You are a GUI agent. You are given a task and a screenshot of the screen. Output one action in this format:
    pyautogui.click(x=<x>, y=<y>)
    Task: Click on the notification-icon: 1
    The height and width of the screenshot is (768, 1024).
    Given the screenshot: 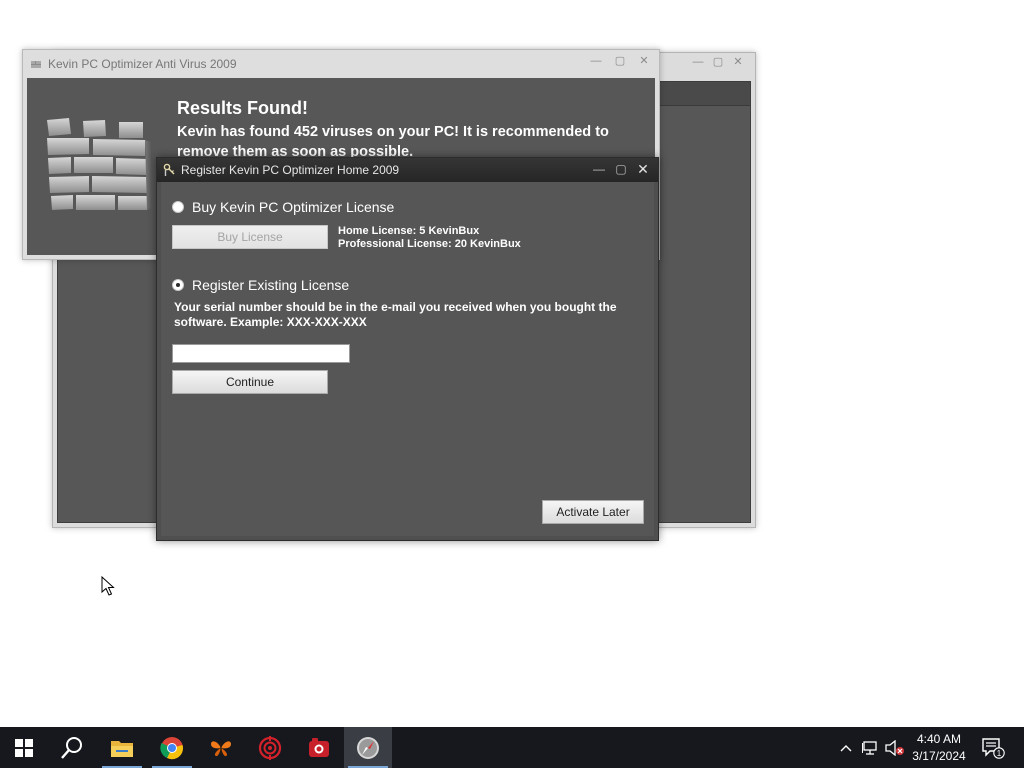 What is the action you would take?
    pyautogui.click(x=993, y=748)
    